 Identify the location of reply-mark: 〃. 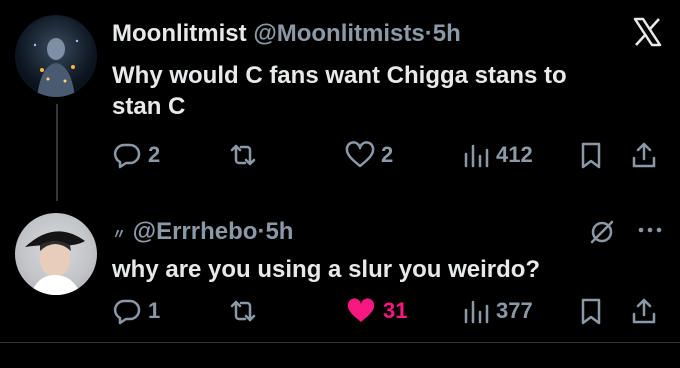
(119, 234).